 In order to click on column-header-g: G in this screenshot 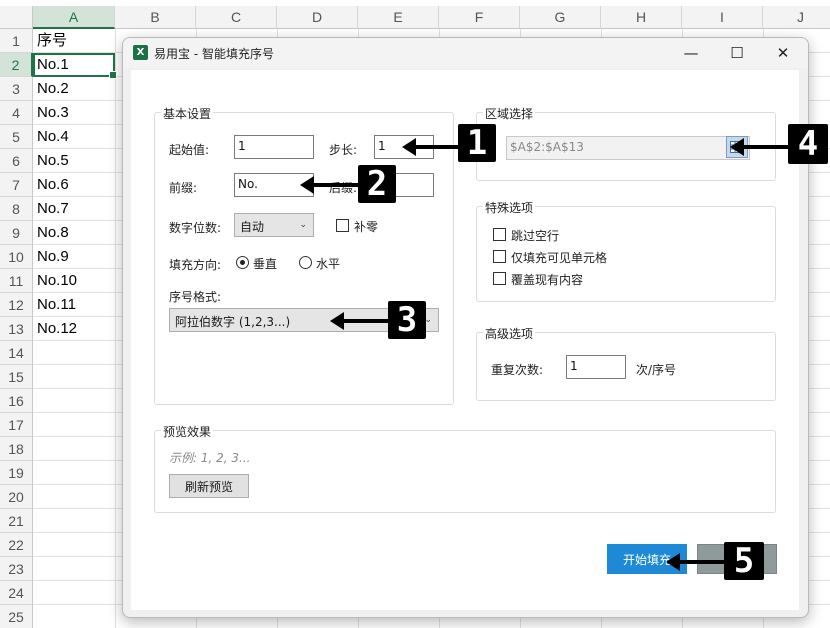, I will do `click(560, 17)`.